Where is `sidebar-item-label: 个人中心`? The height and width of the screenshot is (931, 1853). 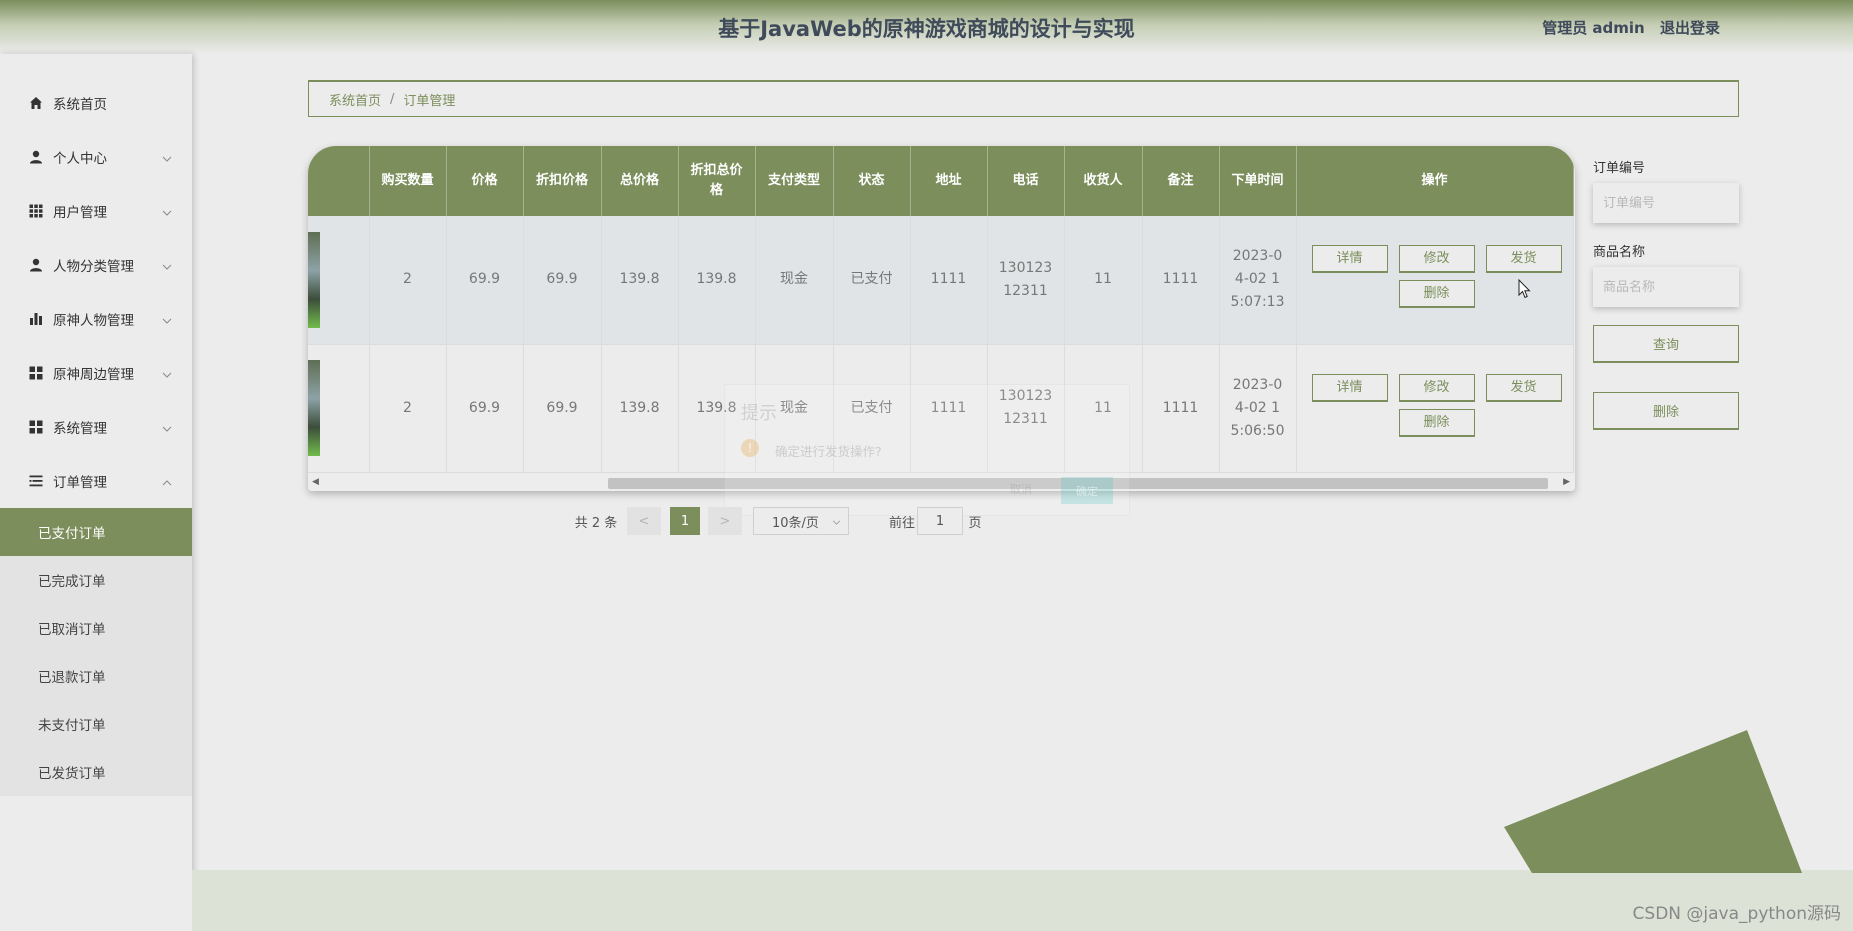 sidebar-item-label: 个人中心 is located at coordinates (80, 159).